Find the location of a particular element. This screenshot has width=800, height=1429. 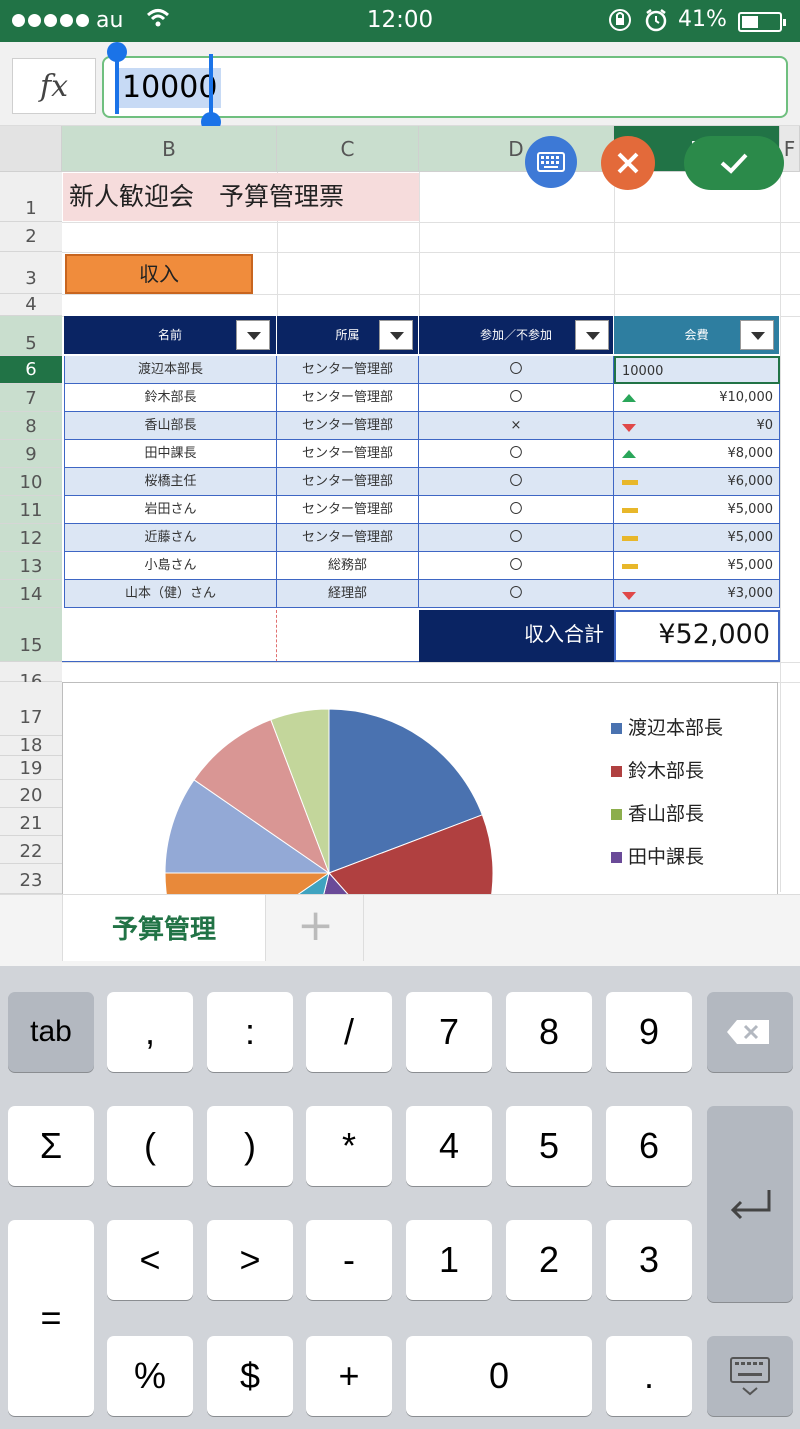

key-1: 1 is located at coordinates (449, 1260).